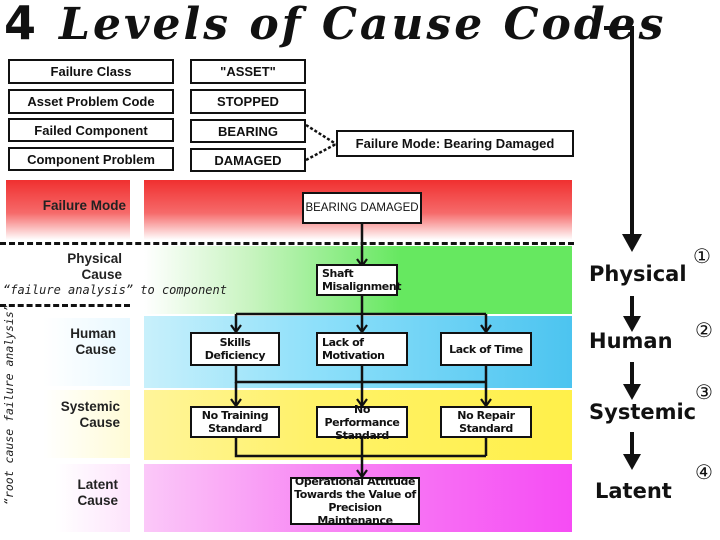 The width and height of the screenshot is (720, 540). What do you see at coordinates (486, 422) in the screenshot?
I see `node-no-repair-standard: No Repair Standard` at bounding box center [486, 422].